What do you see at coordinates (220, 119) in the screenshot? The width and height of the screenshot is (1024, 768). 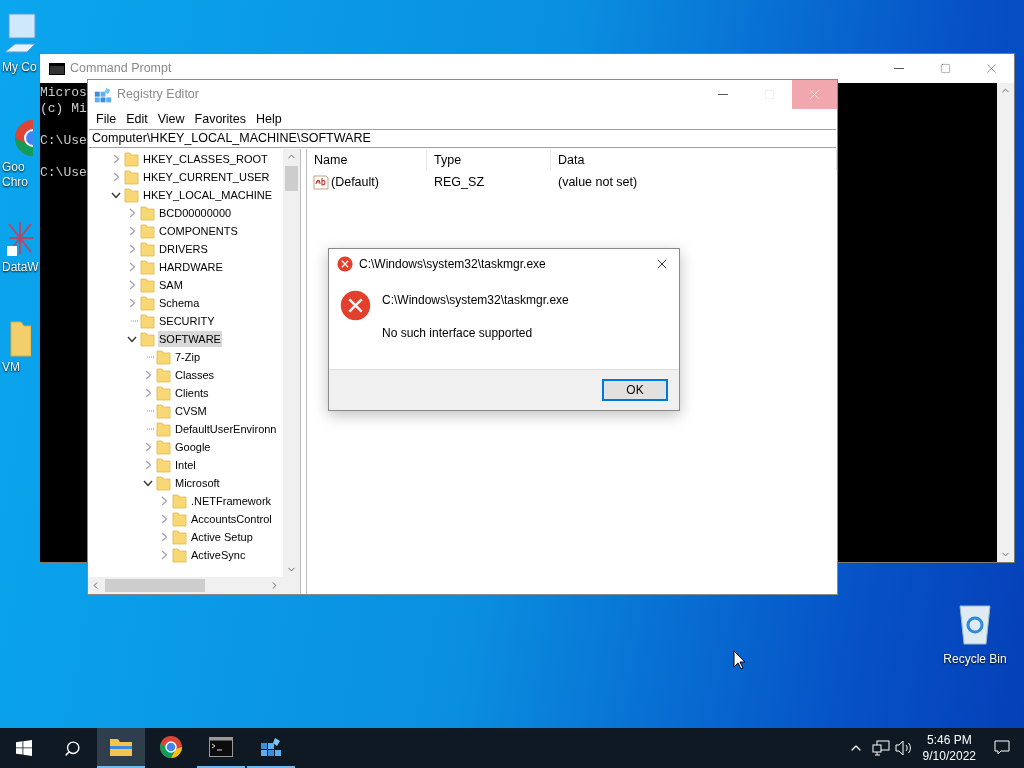 I see `menu-item: Favorites` at bounding box center [220, 119].